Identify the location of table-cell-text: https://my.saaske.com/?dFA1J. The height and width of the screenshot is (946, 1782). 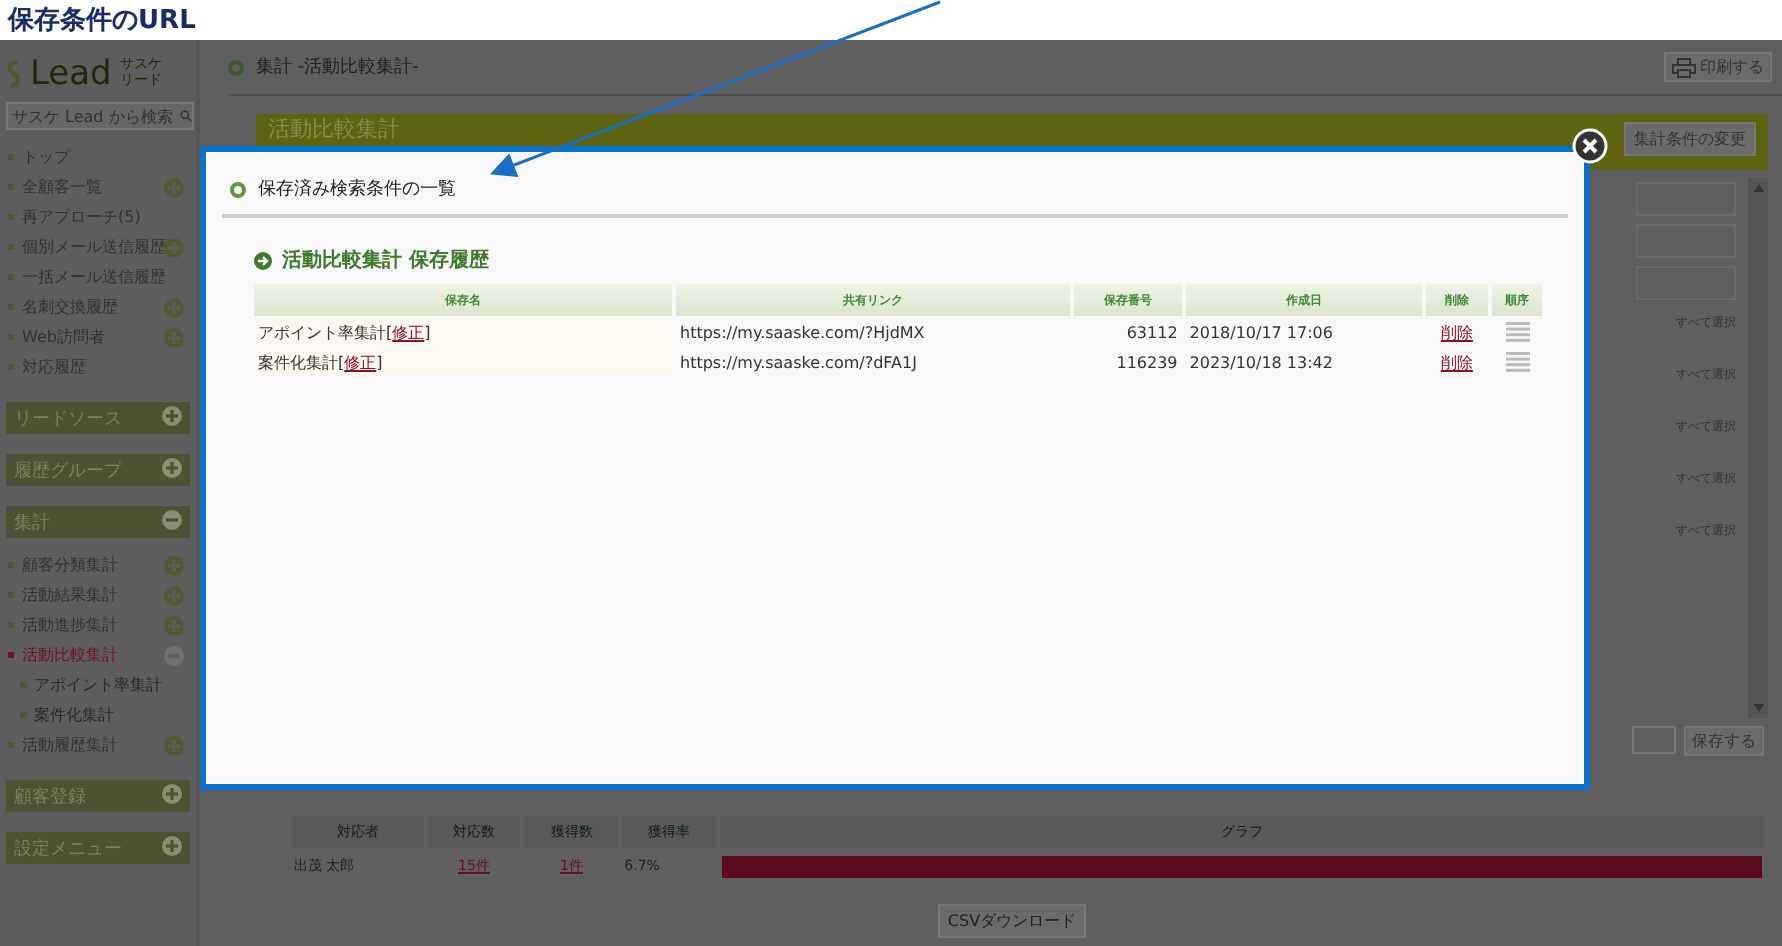
(798, 364).